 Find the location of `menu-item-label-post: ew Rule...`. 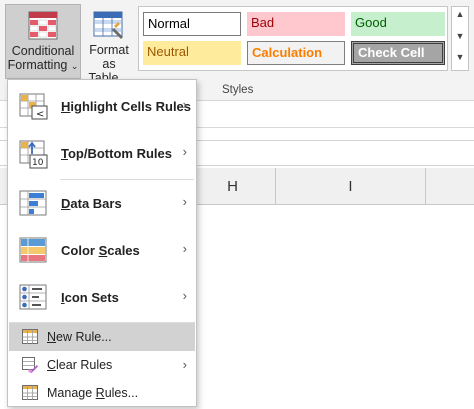

menu-item-label-post: ew Rule... is located at coordinates (84, 337).